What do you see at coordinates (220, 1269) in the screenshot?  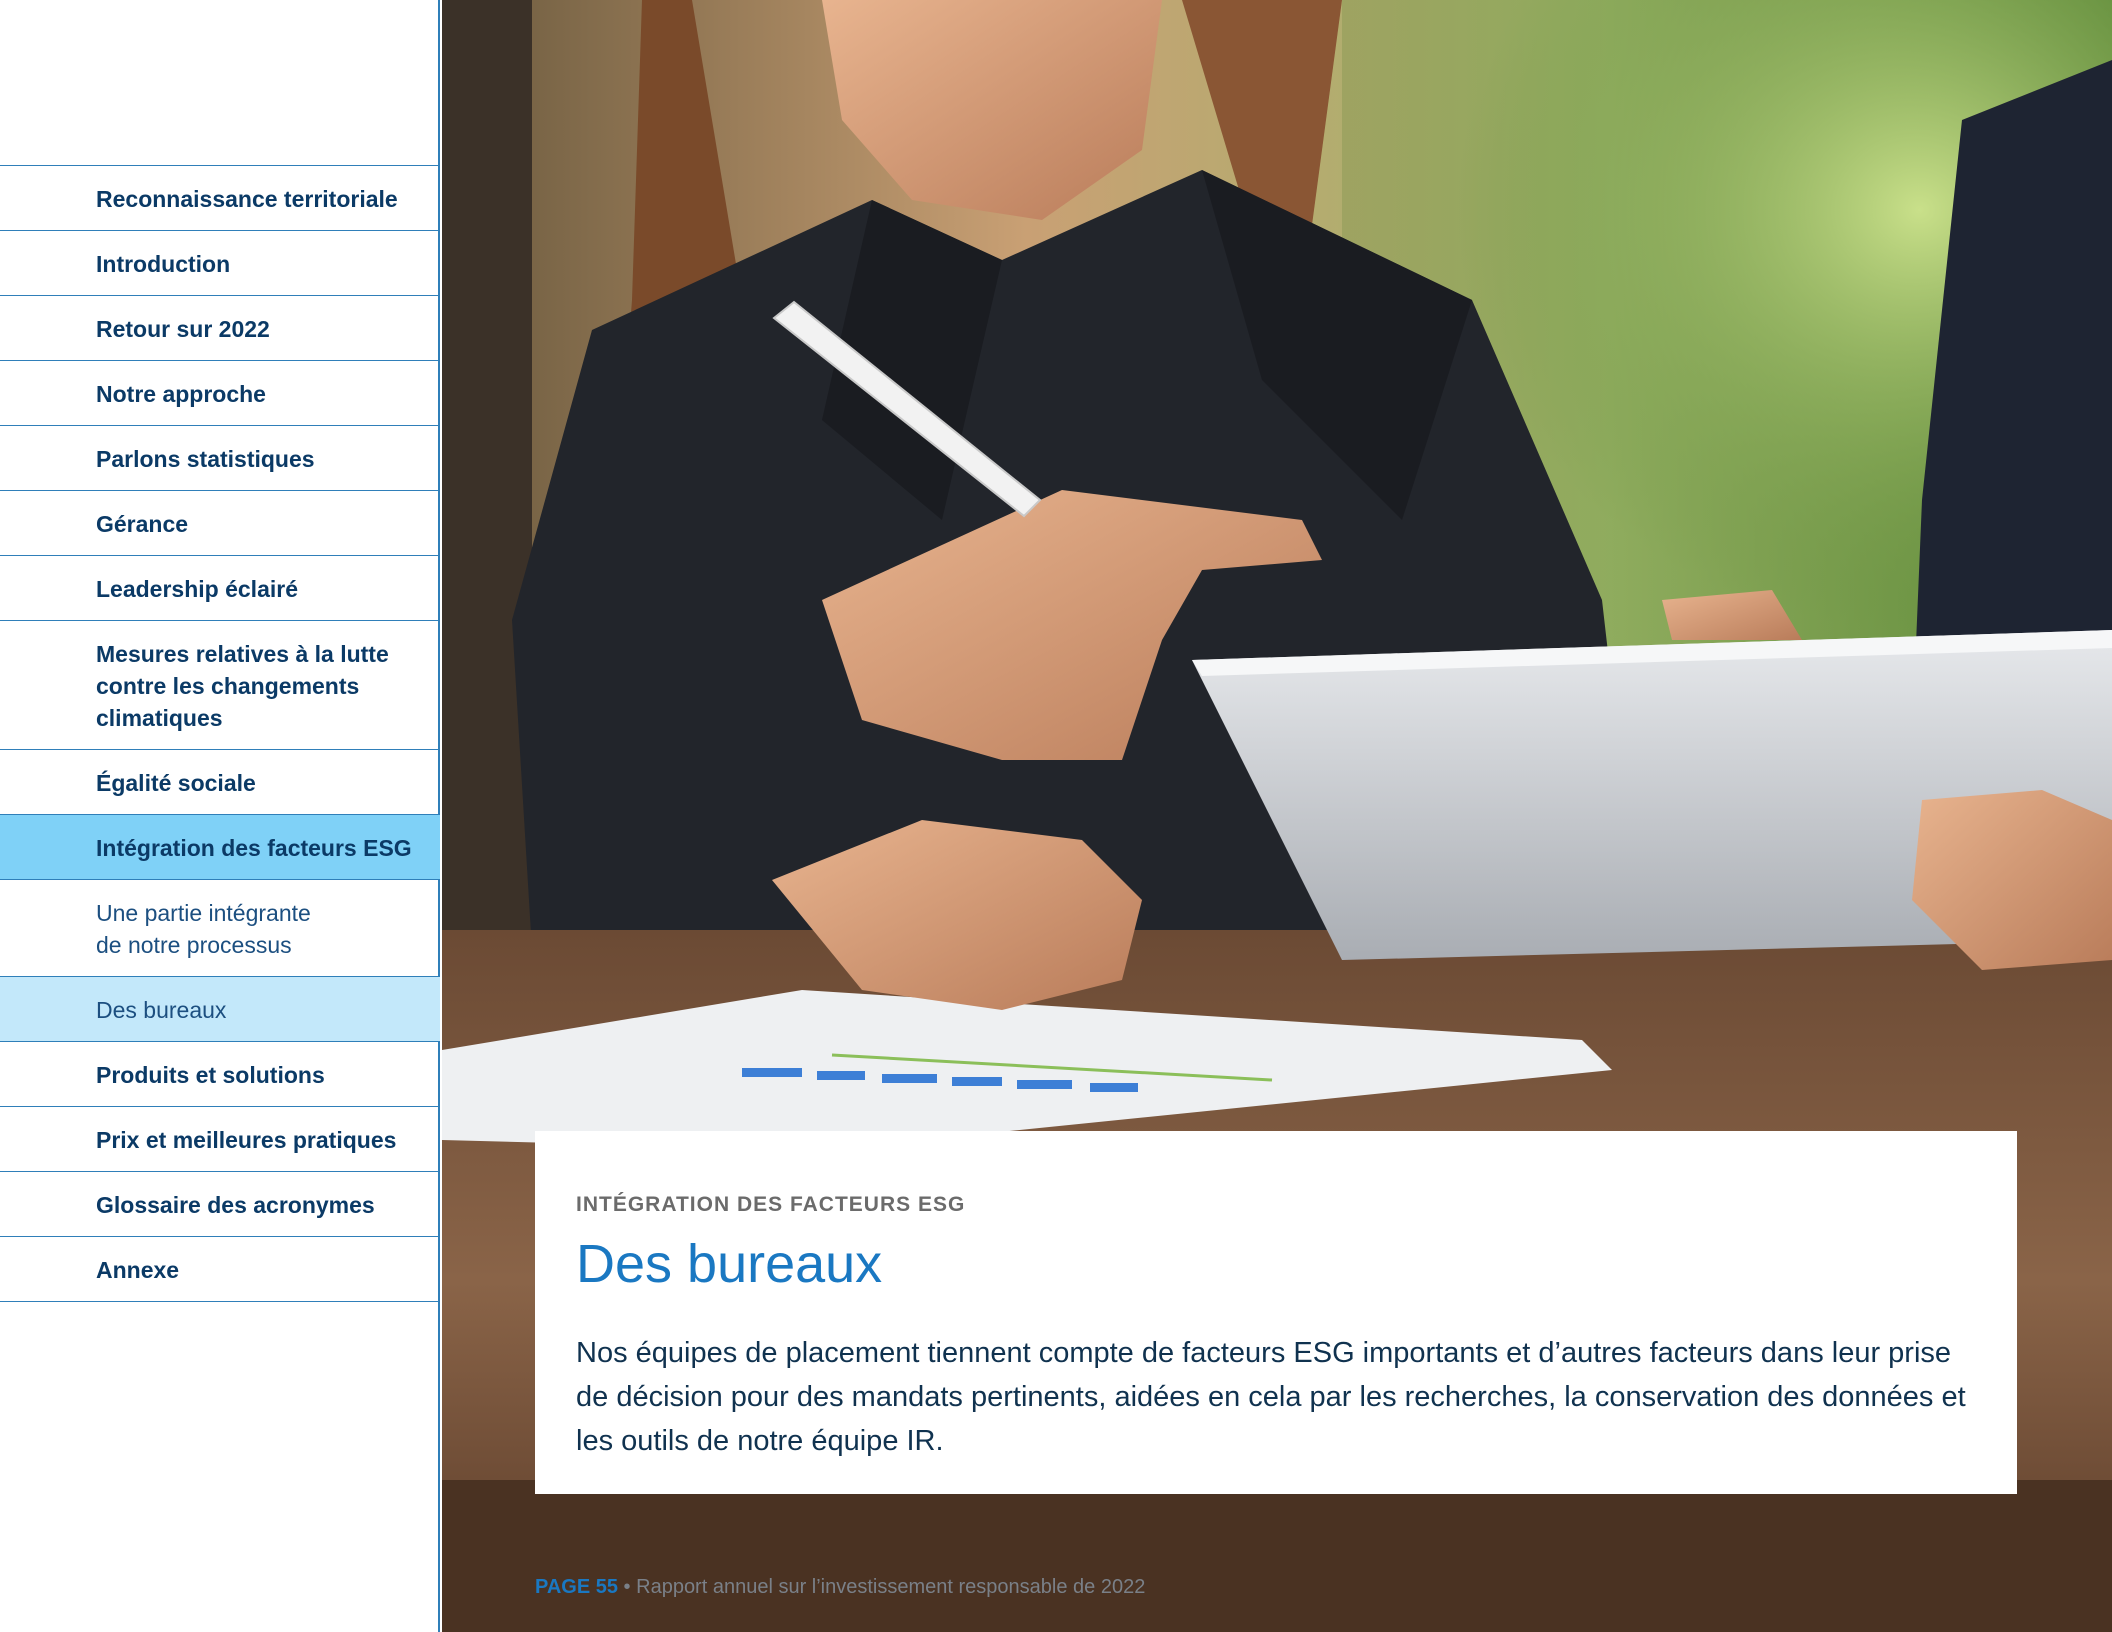 I see `nav-item-annexe: Annexe` at bounding box center [220, 1269].